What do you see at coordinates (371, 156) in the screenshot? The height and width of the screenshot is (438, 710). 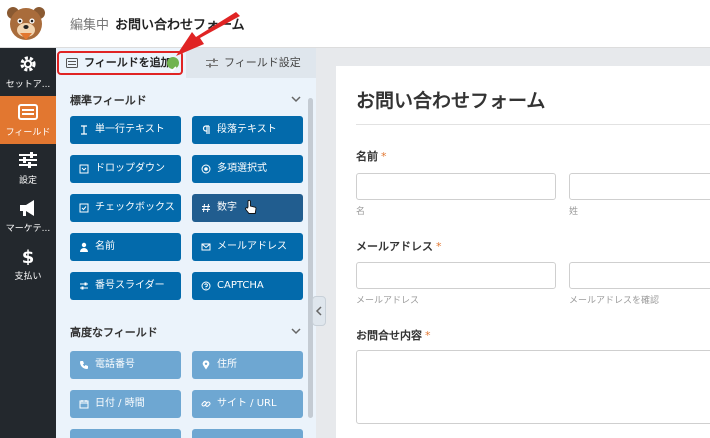 I see `name-field-label: 名前 *` at bounding box center [371, 156].